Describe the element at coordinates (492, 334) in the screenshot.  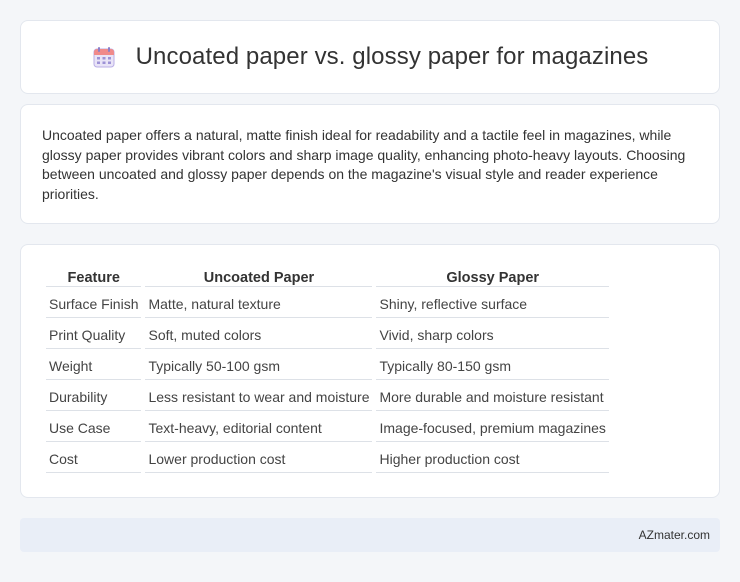
I see `cell-glossy: Vivid, sharp colors` at that location.